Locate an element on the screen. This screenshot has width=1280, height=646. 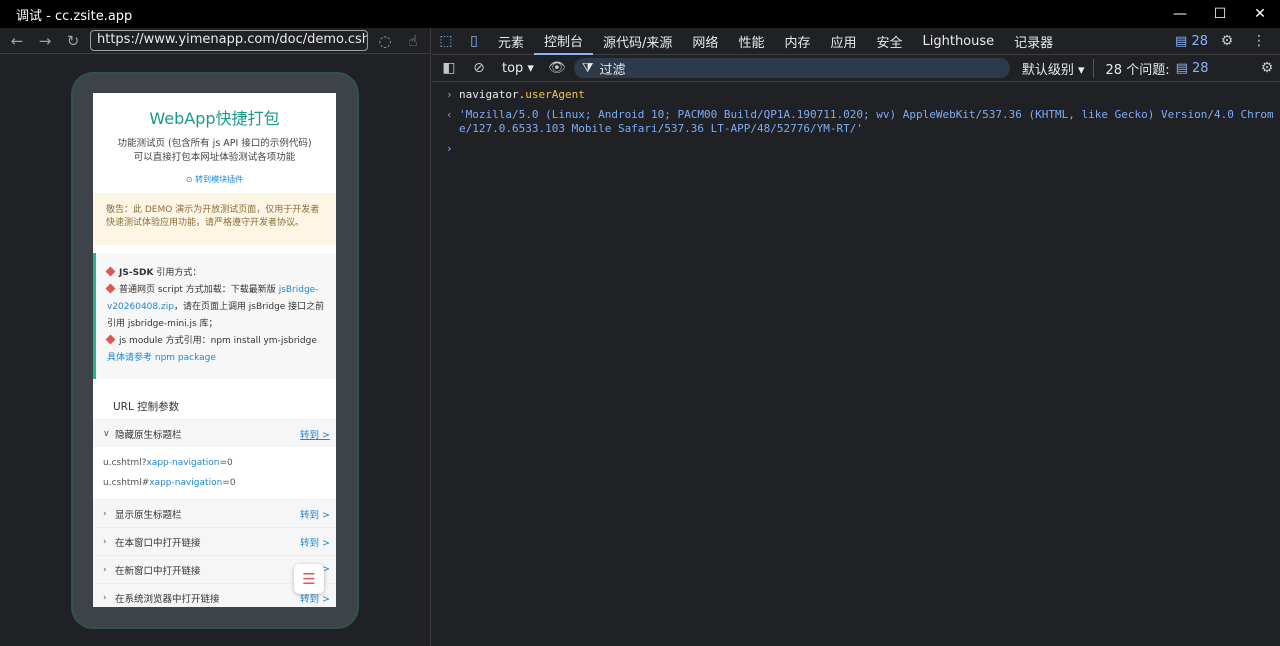
section-title: URL 控制参数 is located at coordinates (146, 407).